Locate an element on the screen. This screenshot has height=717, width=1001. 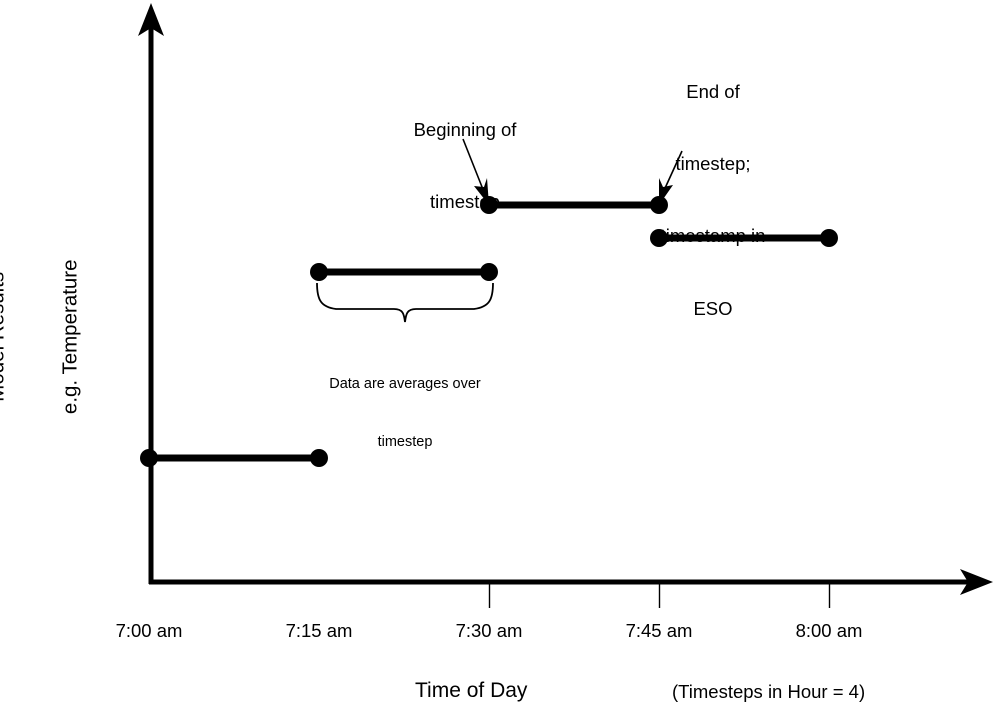
y-axis-title-line2: e.g. Temperature is located at coordinates (70, 337).